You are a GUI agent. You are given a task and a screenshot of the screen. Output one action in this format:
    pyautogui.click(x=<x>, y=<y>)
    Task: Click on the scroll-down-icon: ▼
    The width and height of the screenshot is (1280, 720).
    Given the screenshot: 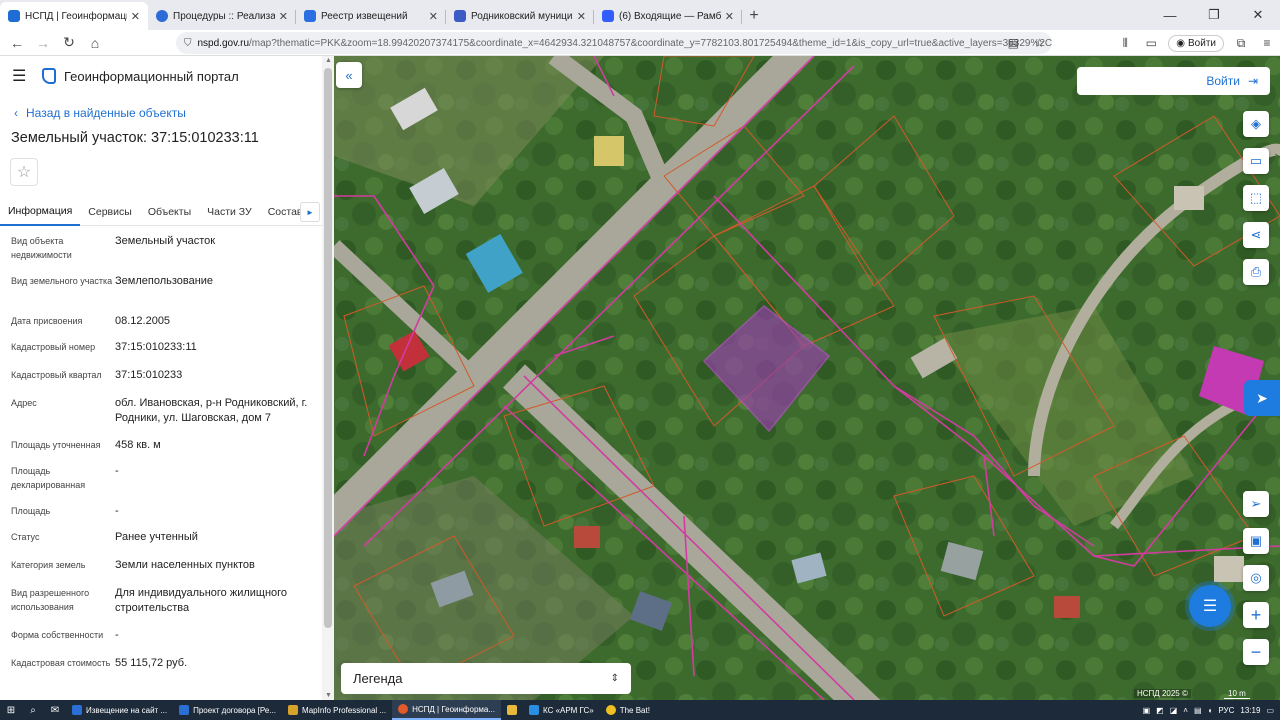 What is the action you would take?
    pyautogui.click(x=328, y=695)
    